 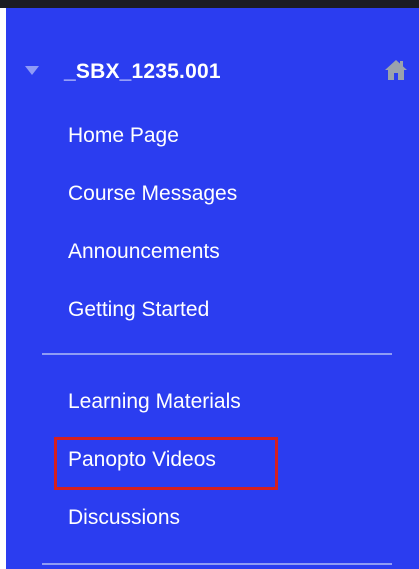 I want to click on highlight-box, so click(x=166, y=463).